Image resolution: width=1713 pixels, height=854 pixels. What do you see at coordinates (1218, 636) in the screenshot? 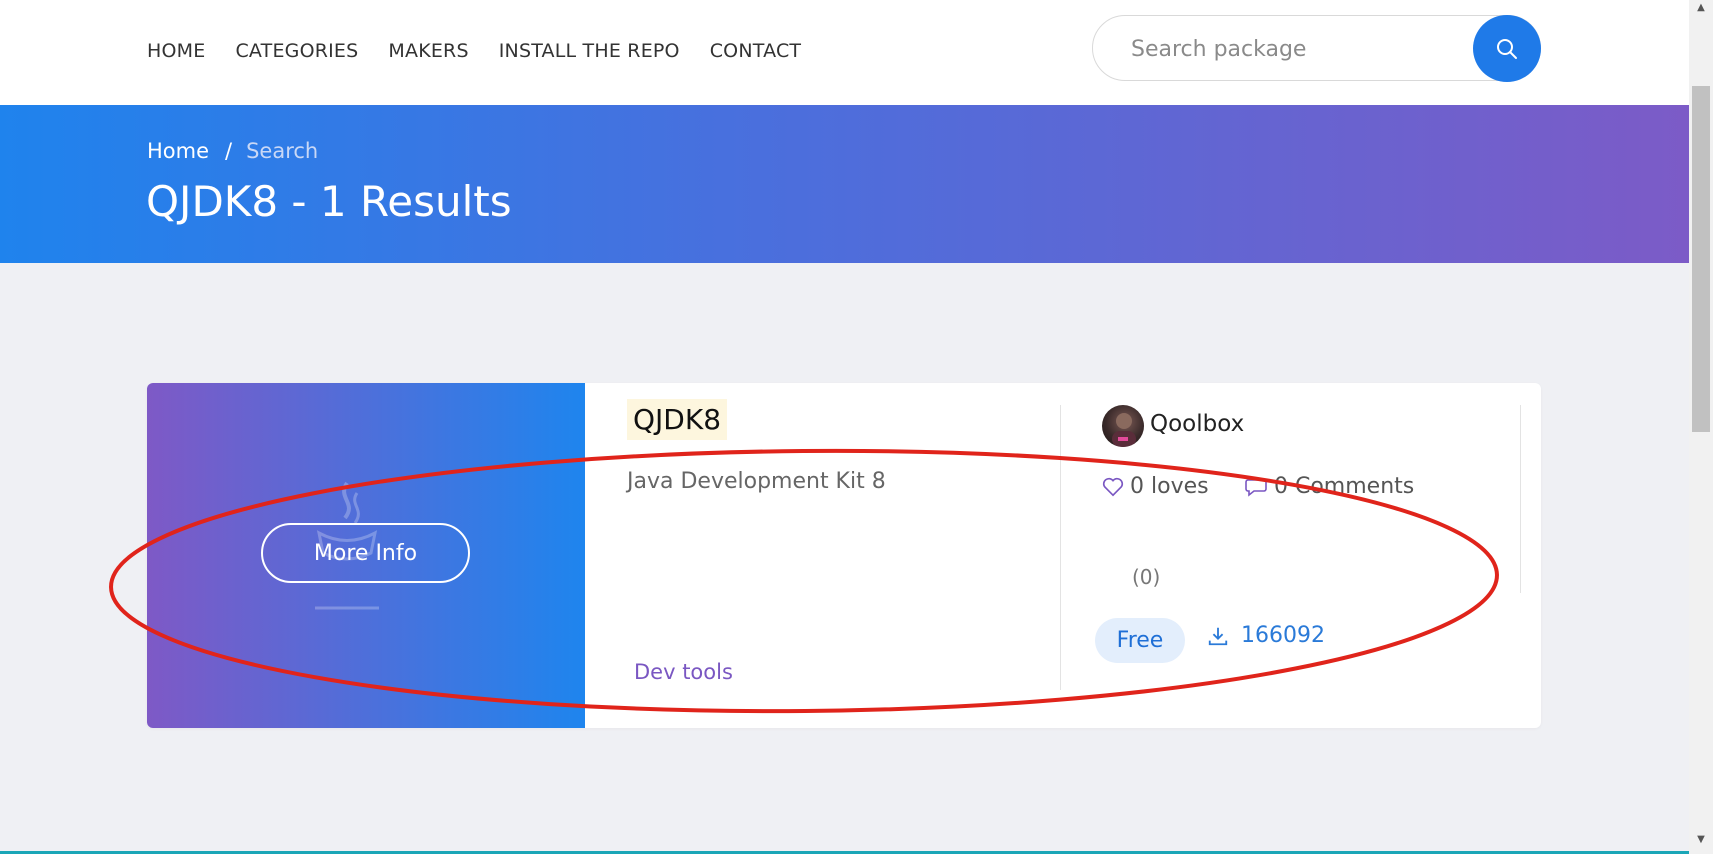
I see `download-icon` at bounding box center [1218, 636].